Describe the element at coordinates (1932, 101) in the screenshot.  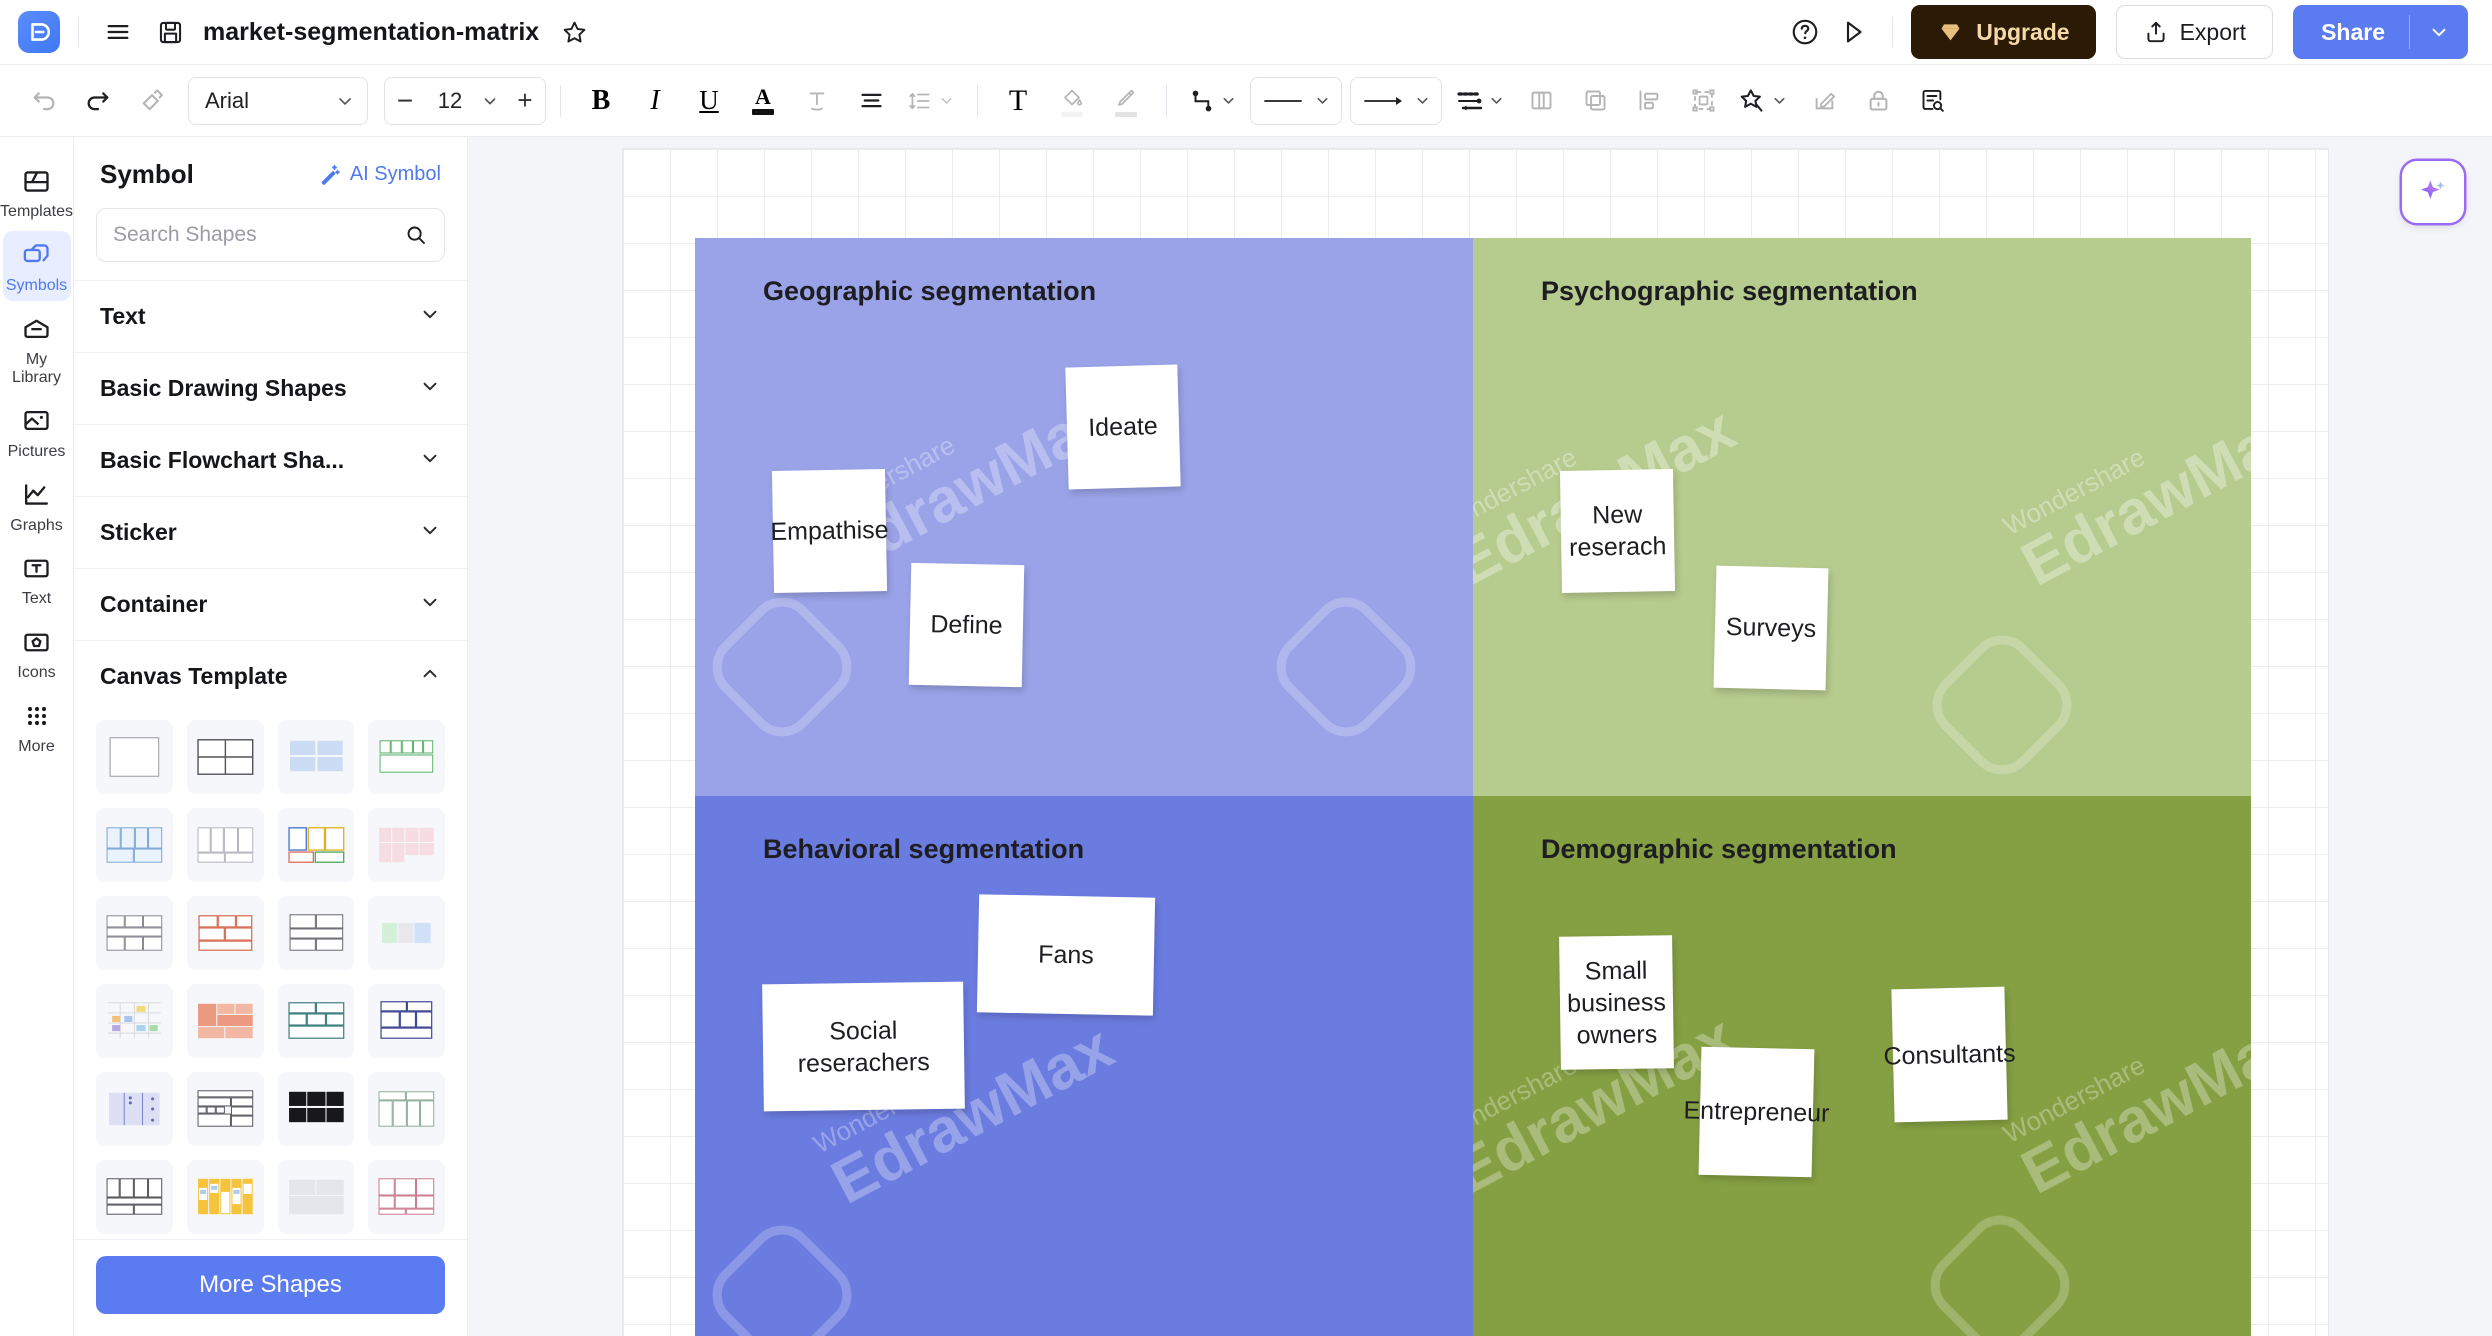
I see `document-search-icon` at that location.